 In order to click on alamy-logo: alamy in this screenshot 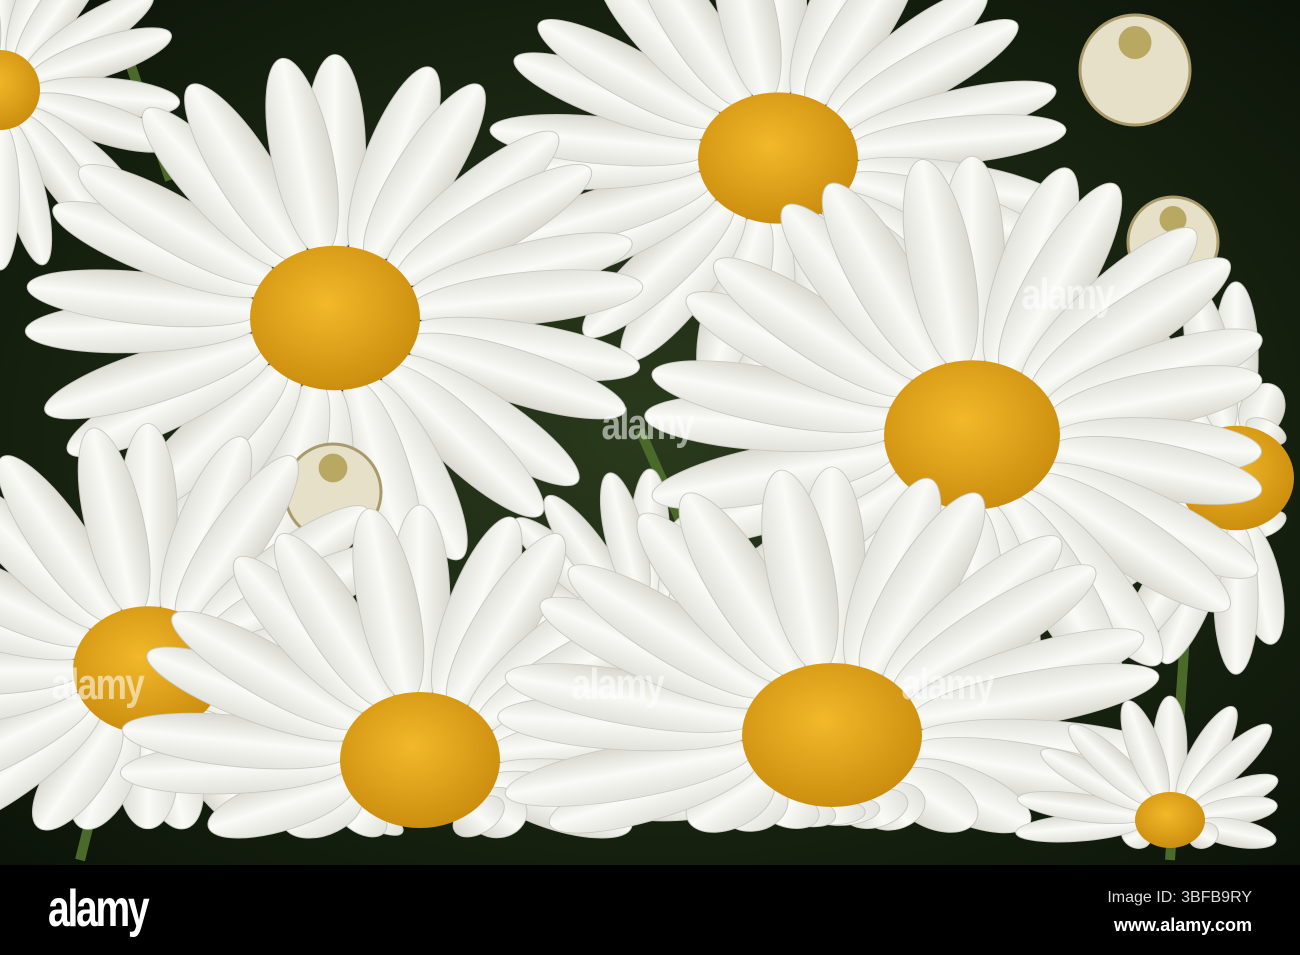, I will do `click(99, 909)`.